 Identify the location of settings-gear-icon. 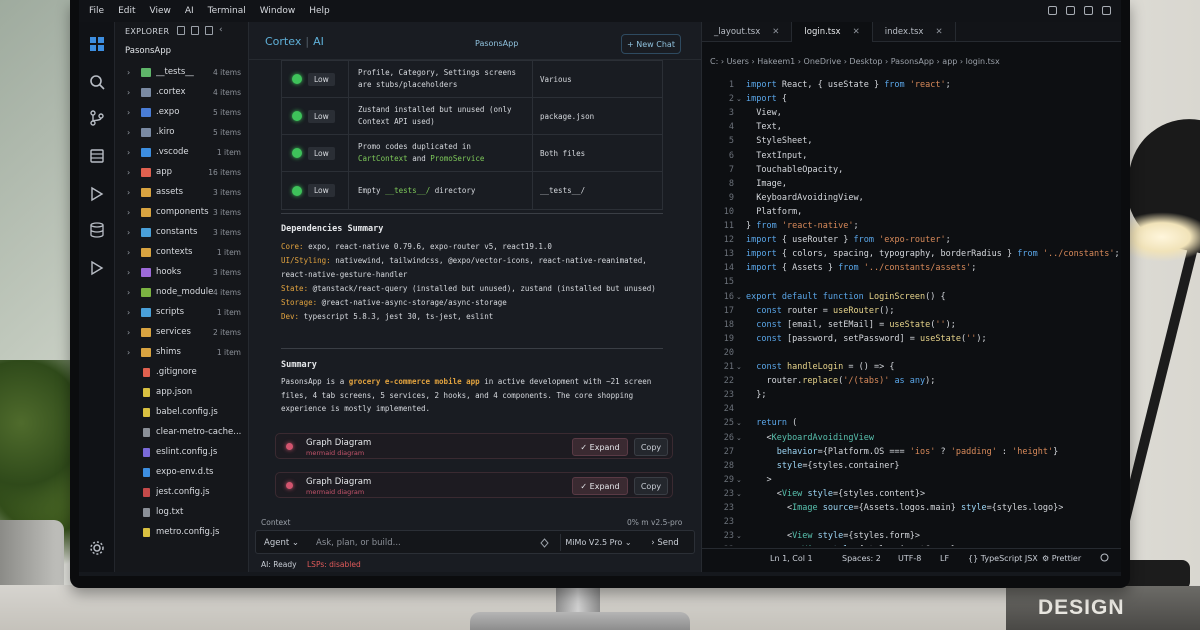
(97, 548).